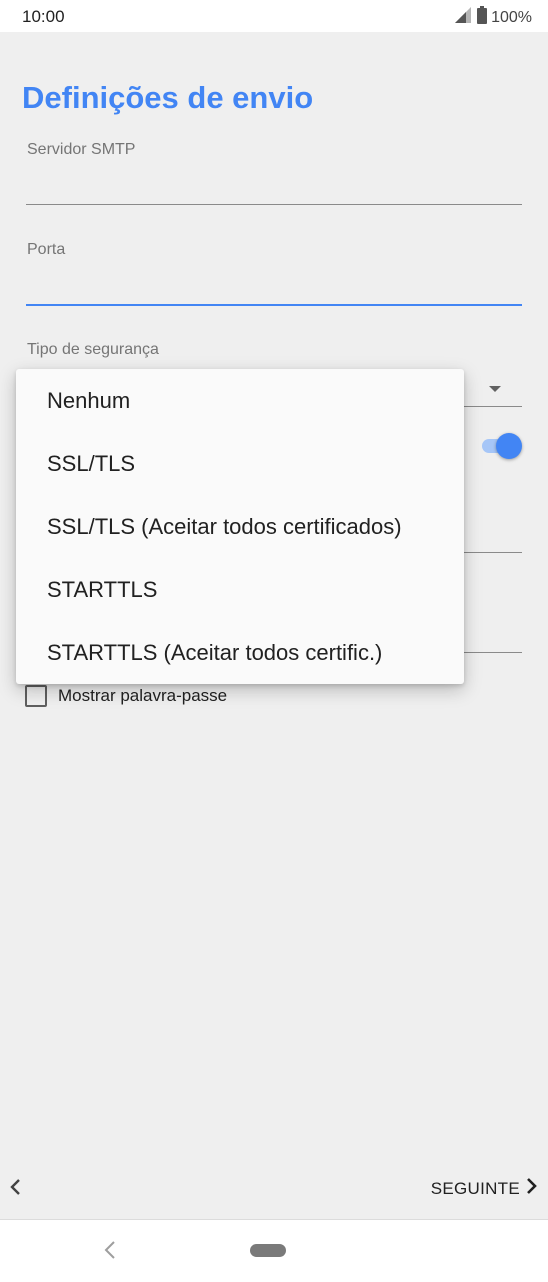  Describe the element at coordinates (532, 1188) in the screenshot. I see `chevron-right-icon` at that location.